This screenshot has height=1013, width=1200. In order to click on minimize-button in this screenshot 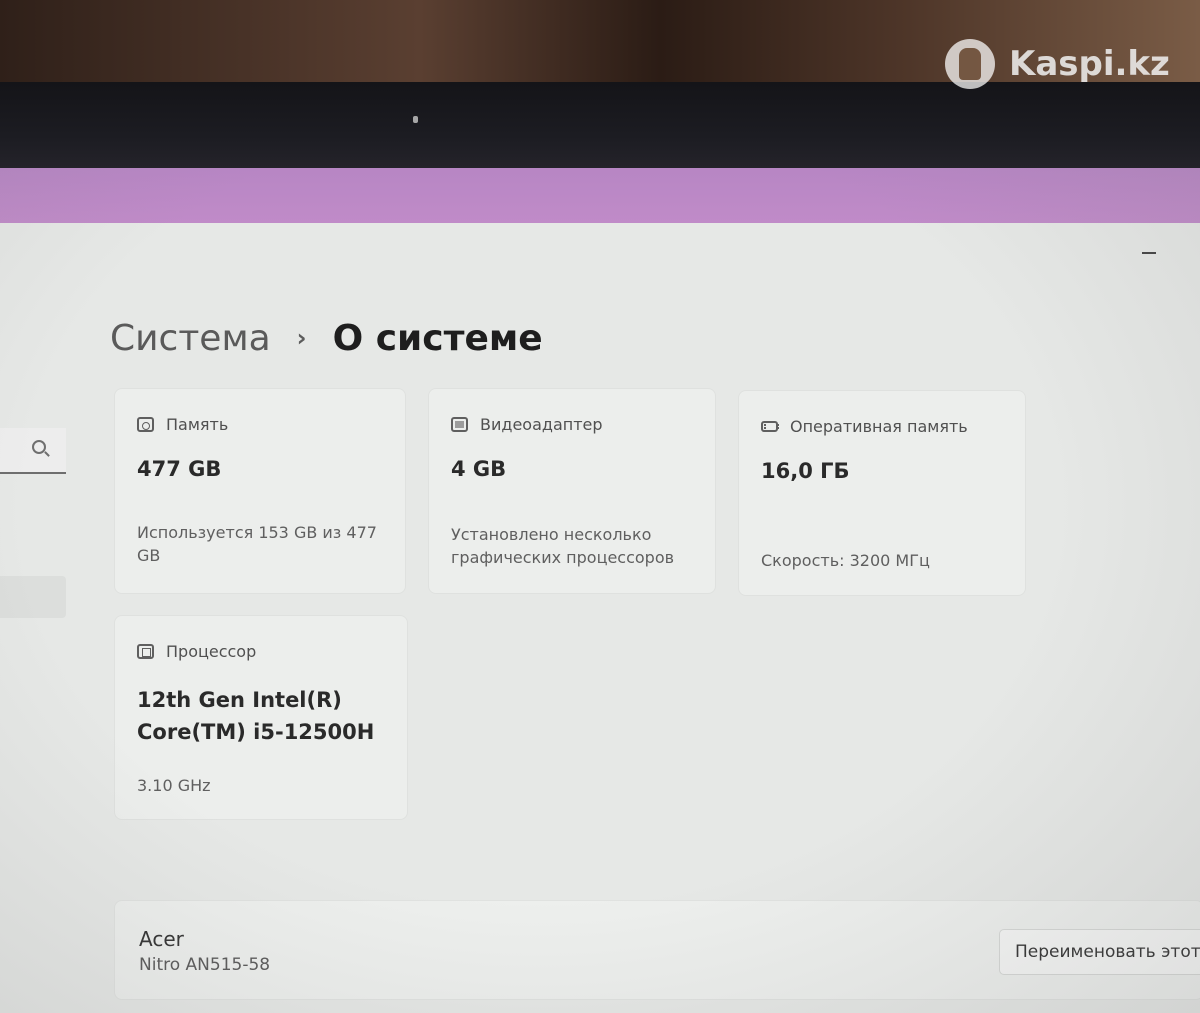, I will do `click(1149, 253)`.